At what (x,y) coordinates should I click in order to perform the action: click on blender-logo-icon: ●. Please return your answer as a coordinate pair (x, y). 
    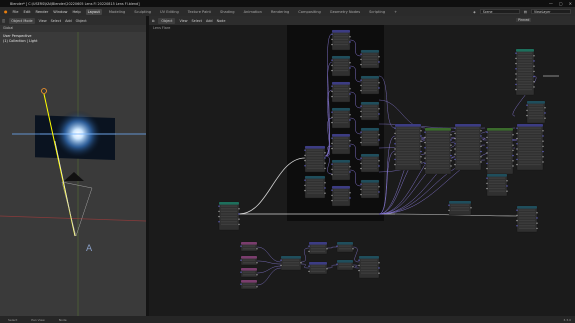
    Looking at the image, I should click on (6, 11).